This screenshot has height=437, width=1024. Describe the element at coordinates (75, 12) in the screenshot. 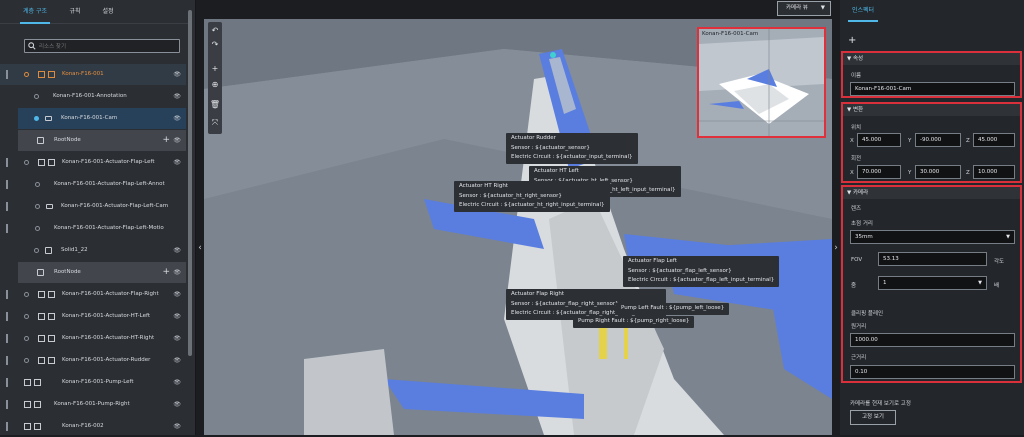

I see `tab-rules: 규칙` at that location.